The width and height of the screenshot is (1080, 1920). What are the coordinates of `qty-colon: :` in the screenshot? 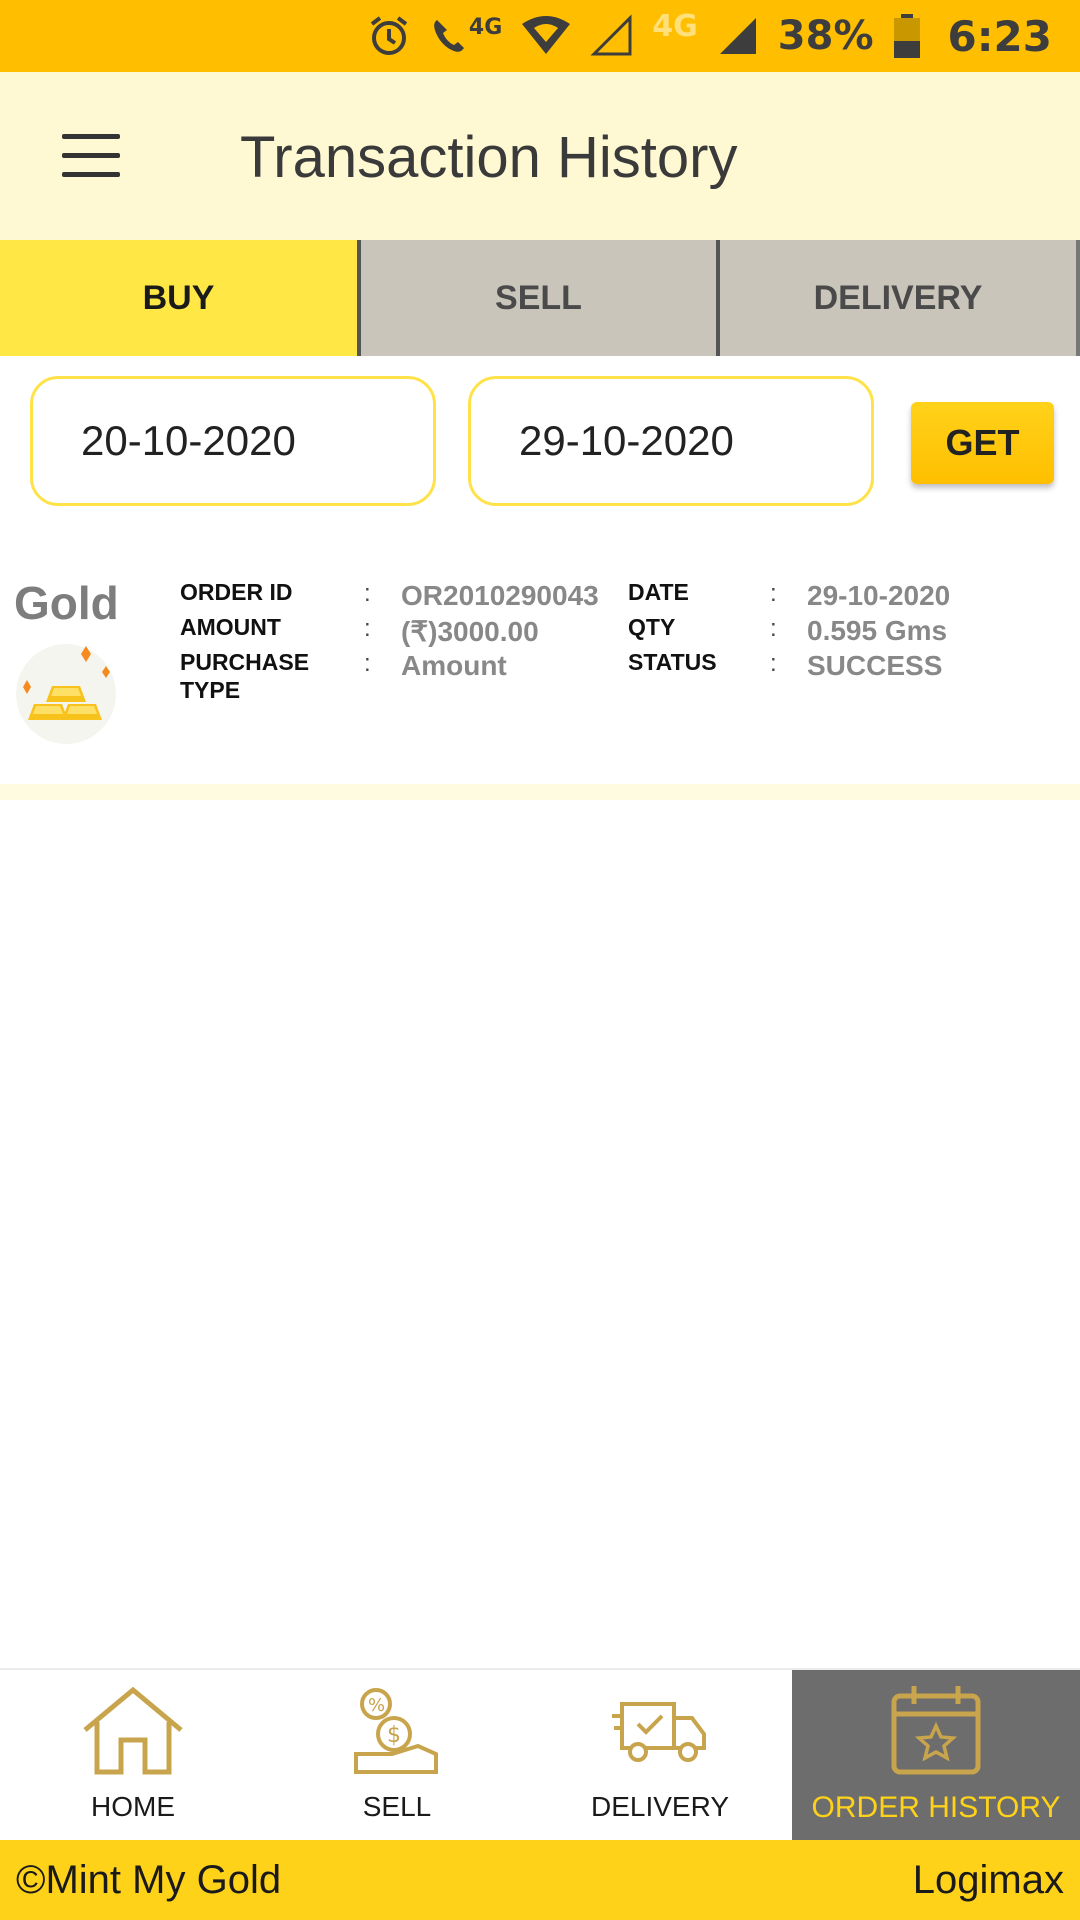 It's located at (773, 628).